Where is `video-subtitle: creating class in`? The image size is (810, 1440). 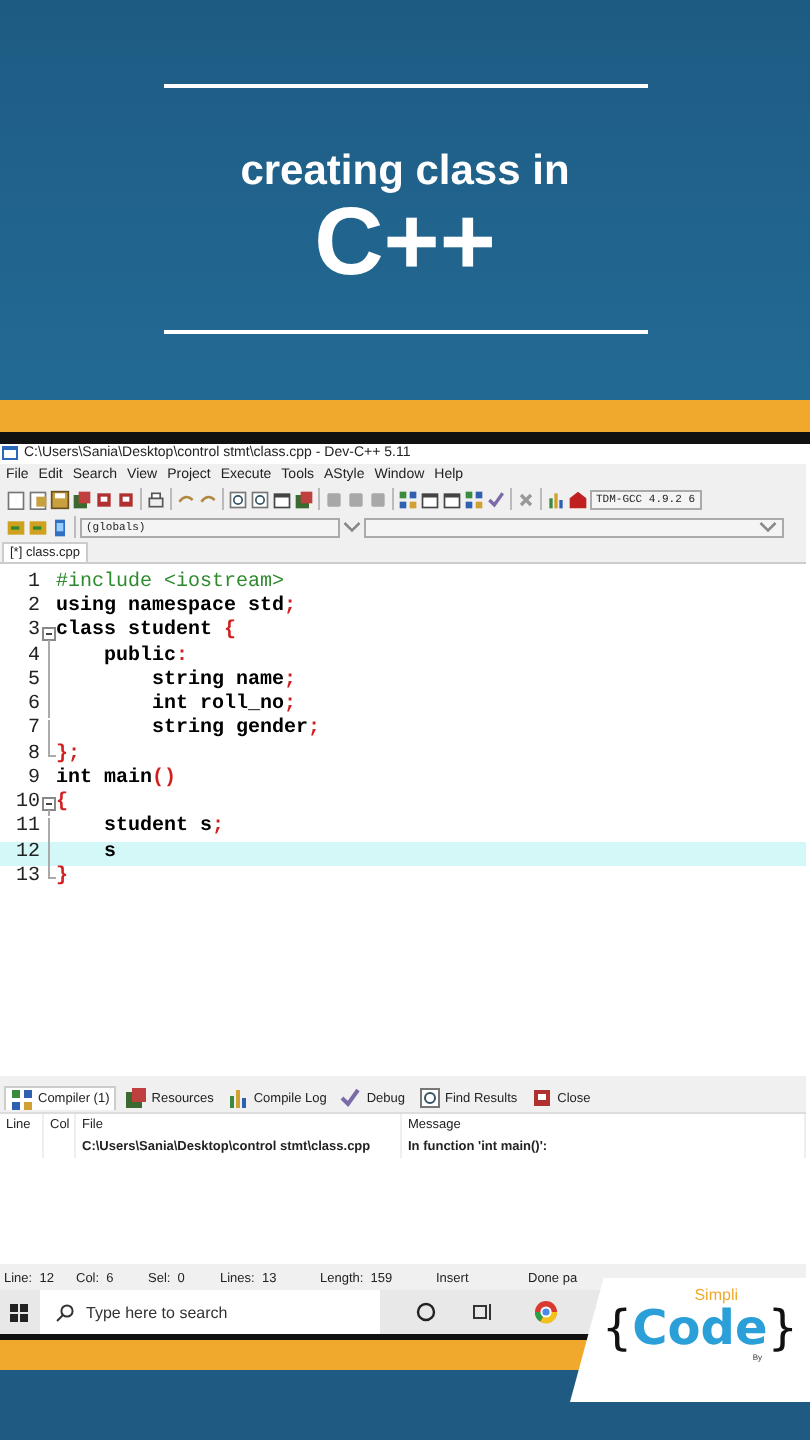 video-subtitle: creating class in is located at coordinates (405, 172).